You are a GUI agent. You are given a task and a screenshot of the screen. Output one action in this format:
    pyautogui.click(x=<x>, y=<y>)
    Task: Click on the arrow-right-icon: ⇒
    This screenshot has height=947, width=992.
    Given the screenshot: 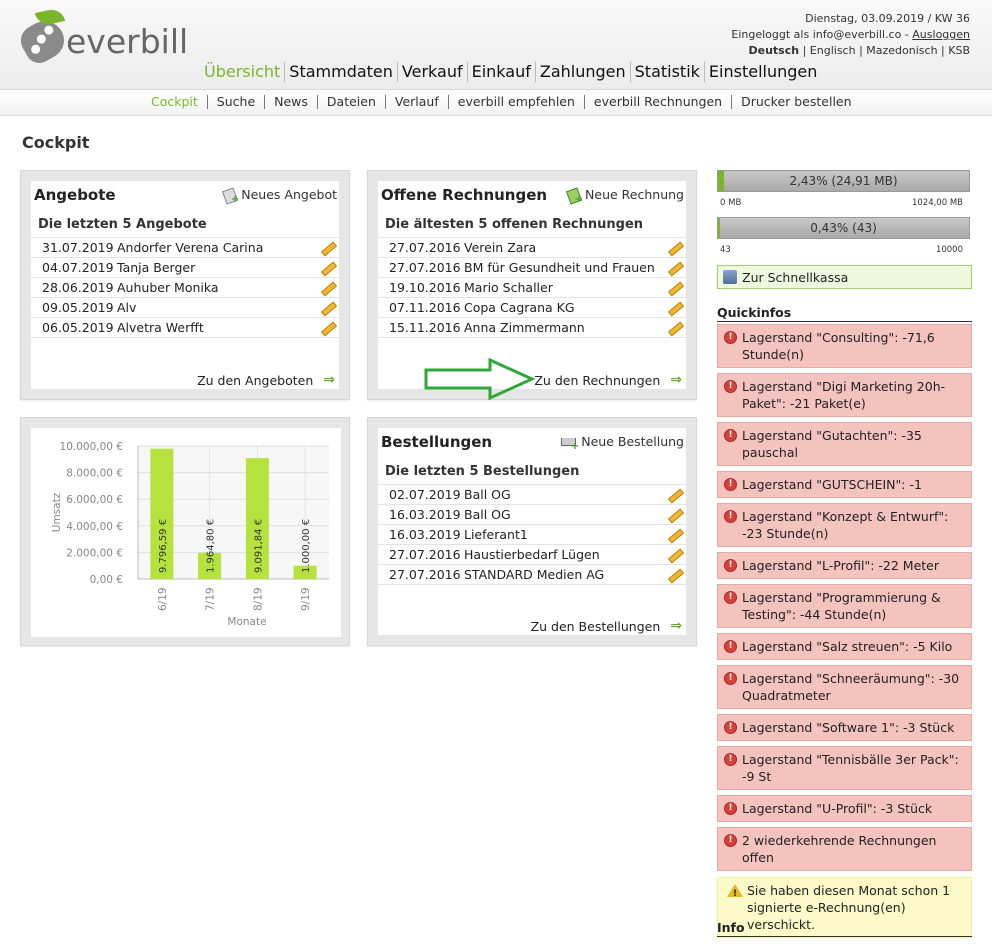 What is the action you would take?
    pyautogui.click(x=329, y=380)
    